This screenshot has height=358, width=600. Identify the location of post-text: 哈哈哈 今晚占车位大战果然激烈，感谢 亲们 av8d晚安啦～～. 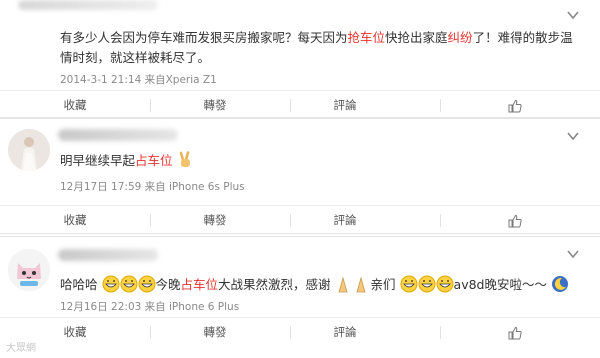
(320, 285).